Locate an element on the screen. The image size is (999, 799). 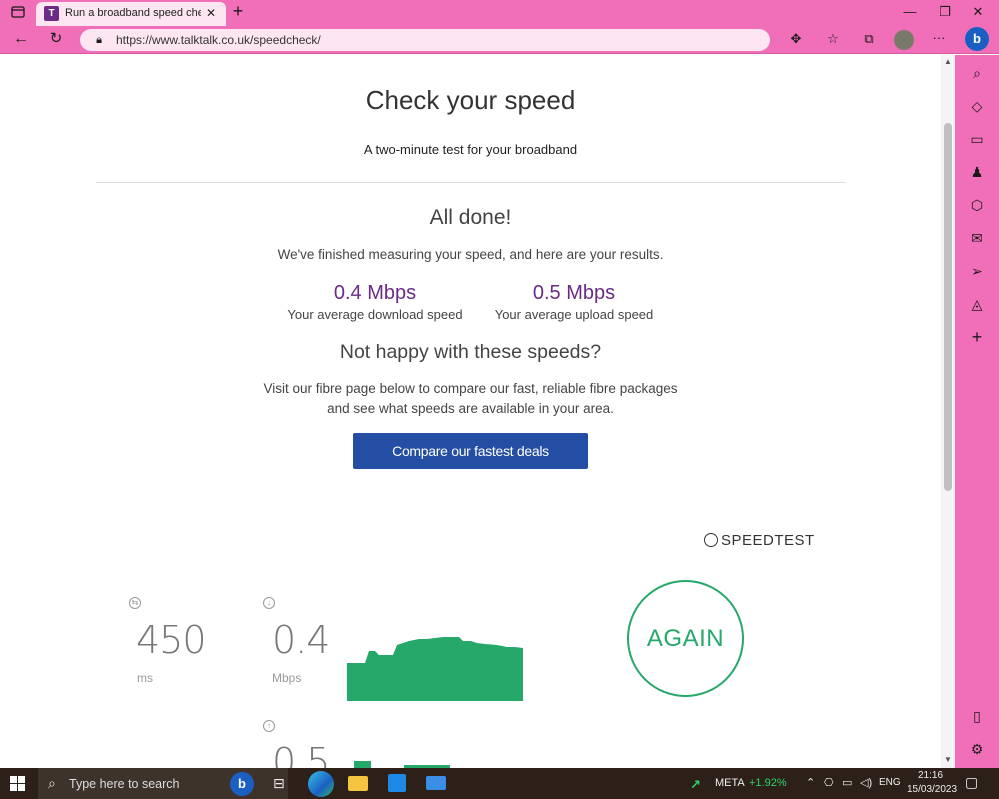
scrollbar-thumb is located at coordinates (948, 307).